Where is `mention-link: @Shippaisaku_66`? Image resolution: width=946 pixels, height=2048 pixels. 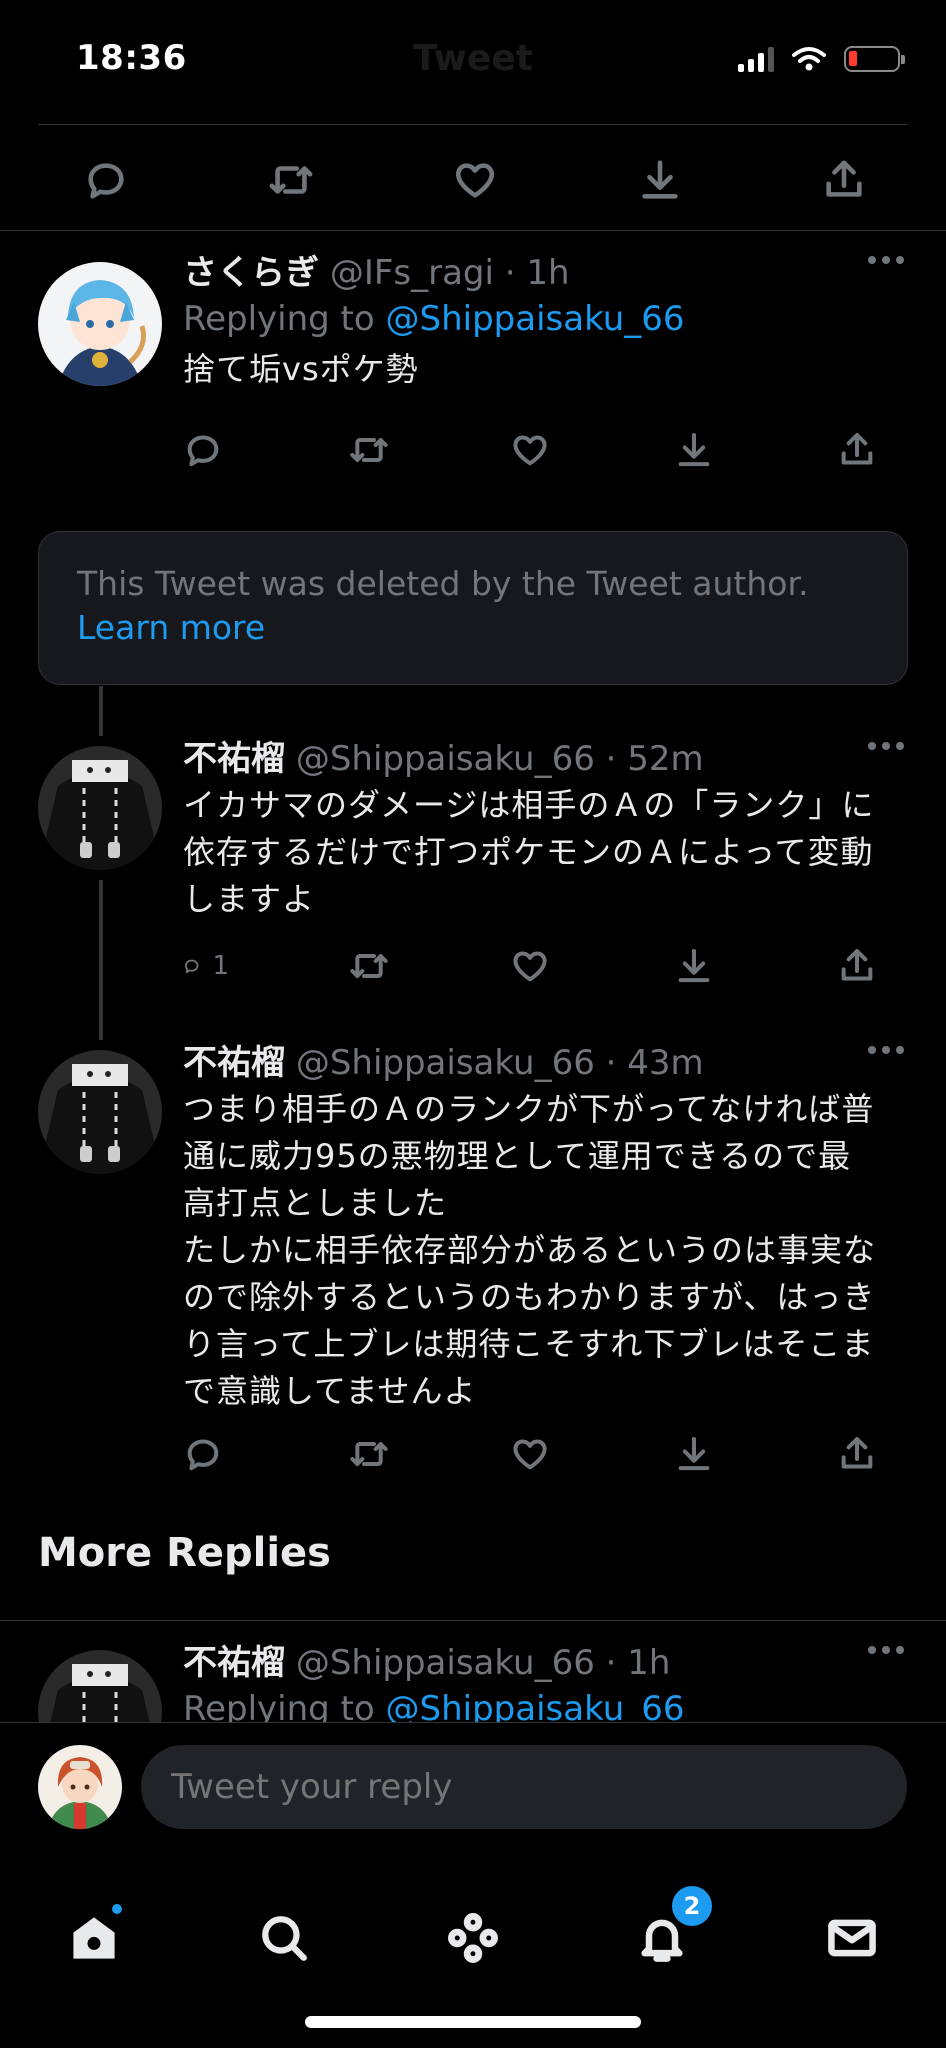 mention-link: @Shippaisaku_66 is located at coordinates (535, 319).